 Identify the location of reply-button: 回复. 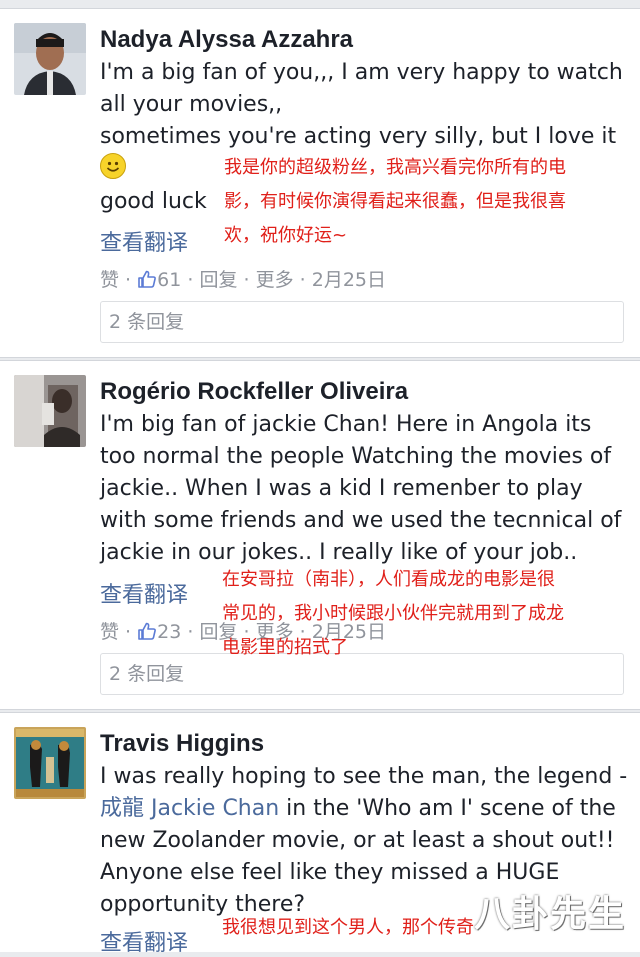
(218, 280).